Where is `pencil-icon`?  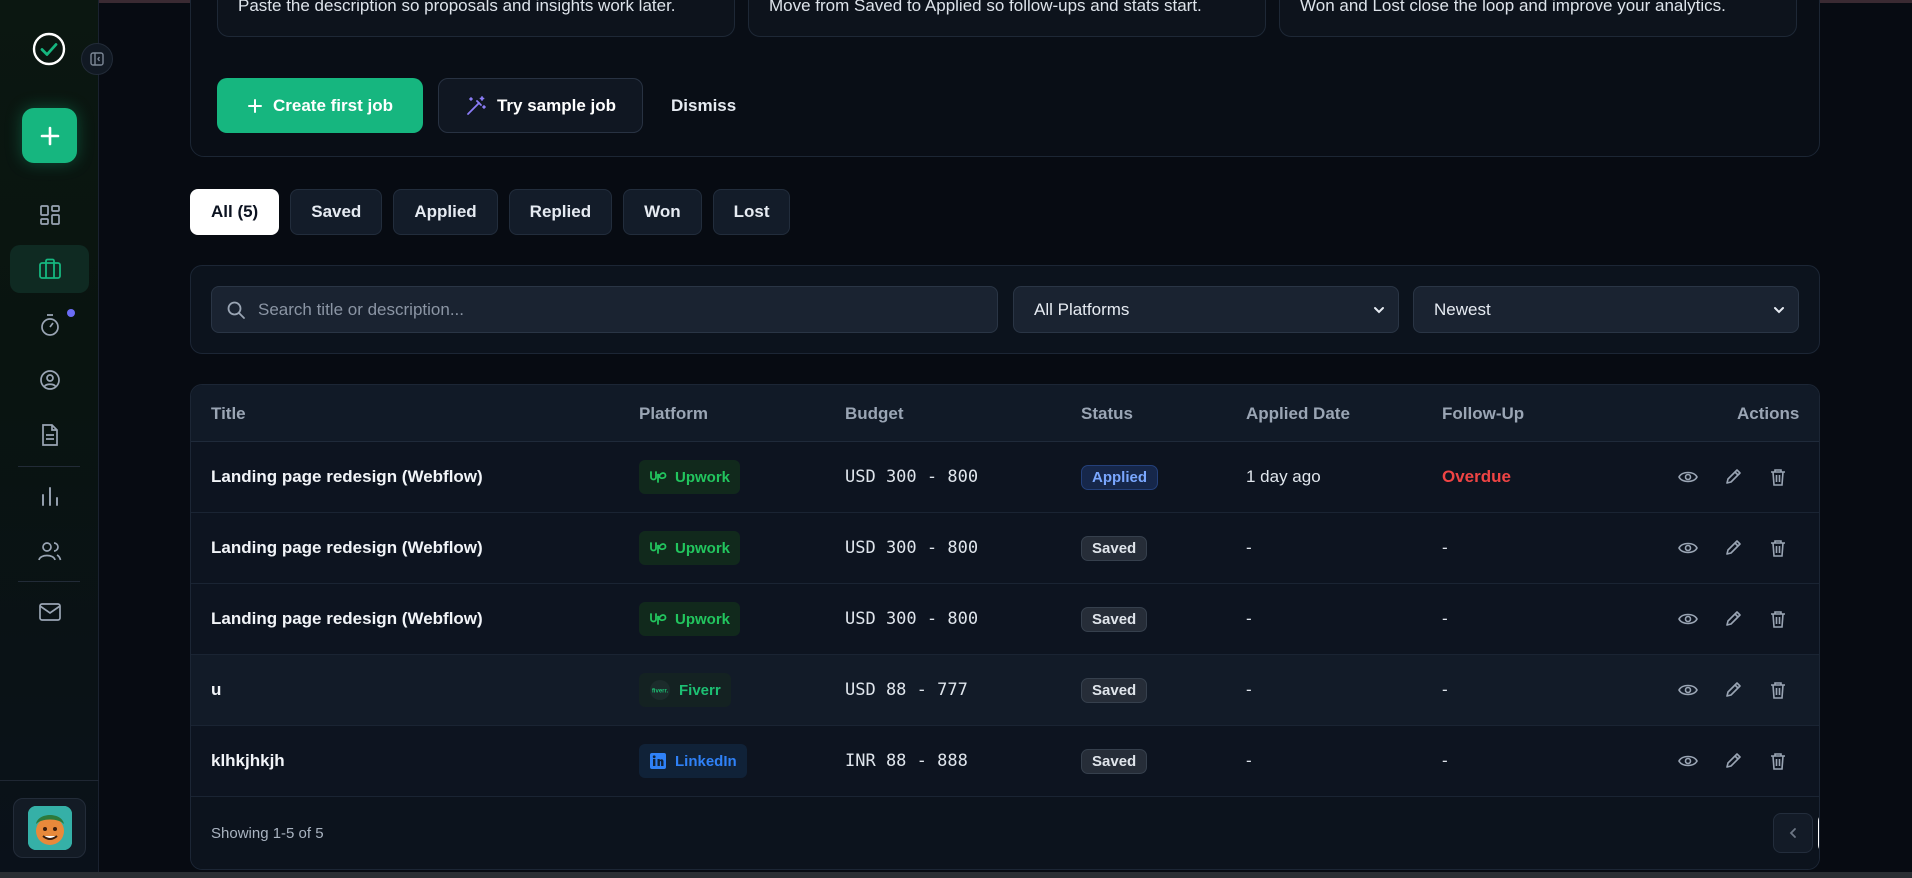
pencil-icon is located at coordinates (1733, 760).